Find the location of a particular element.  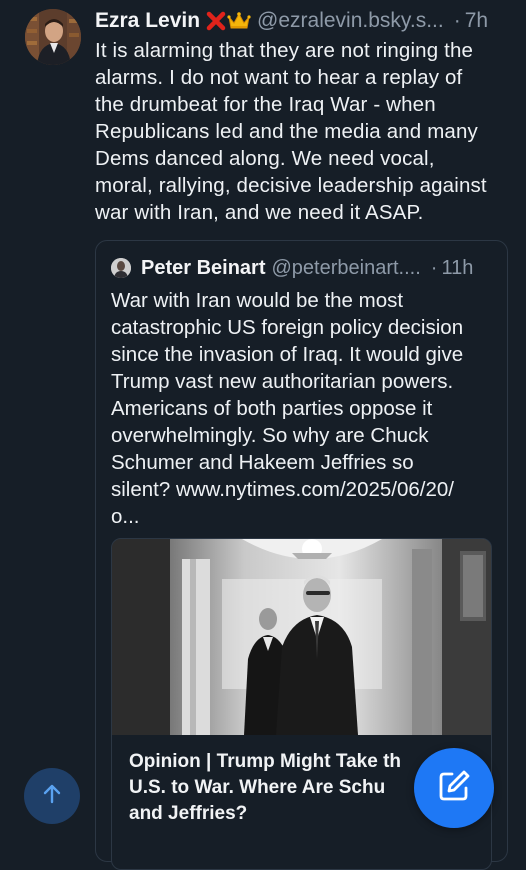

post-header: Ezra Levin @ezralevin.bsky.s... · 7h is located at coordinates (305, 21).